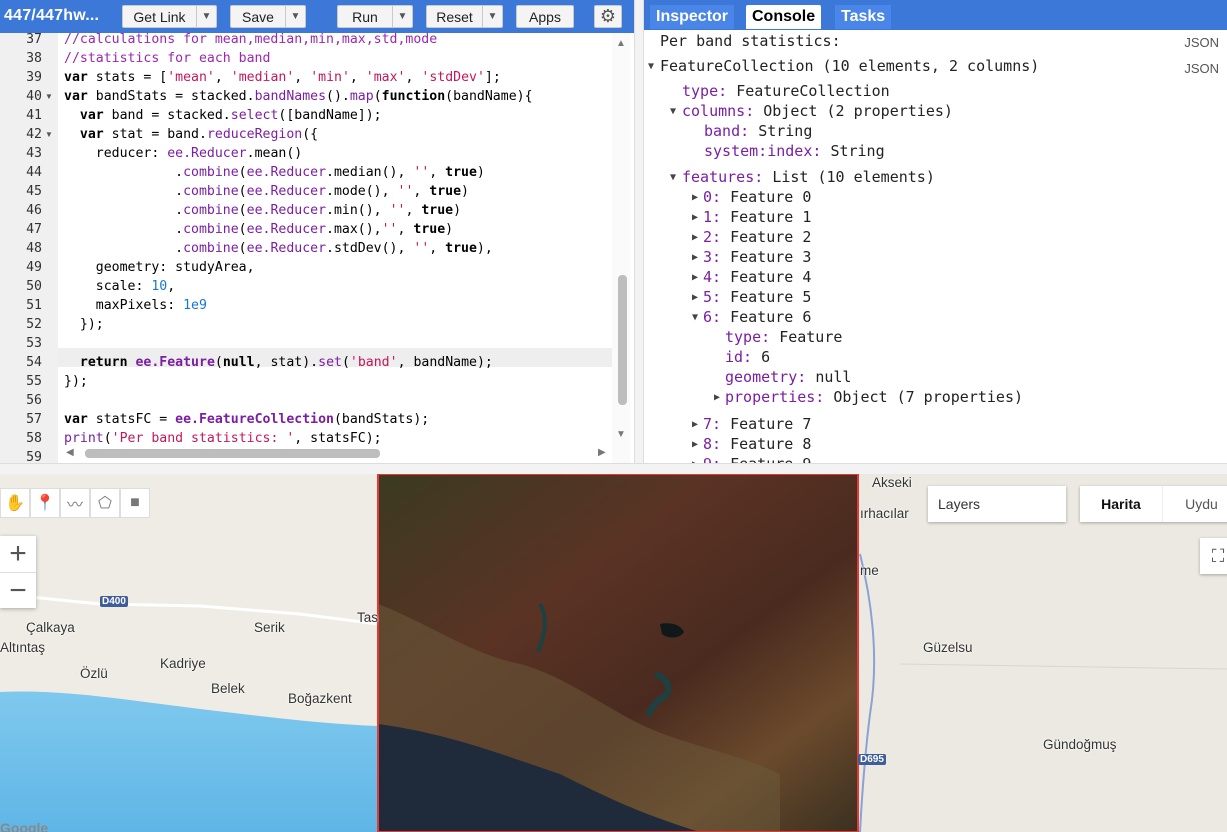 Image resolution: width=1227 pixels, height=832 pixels. Describe the element at coordinates (757, 257) in the screenshot. I see `tree-row-feature: 3: Feature 3` at that location.